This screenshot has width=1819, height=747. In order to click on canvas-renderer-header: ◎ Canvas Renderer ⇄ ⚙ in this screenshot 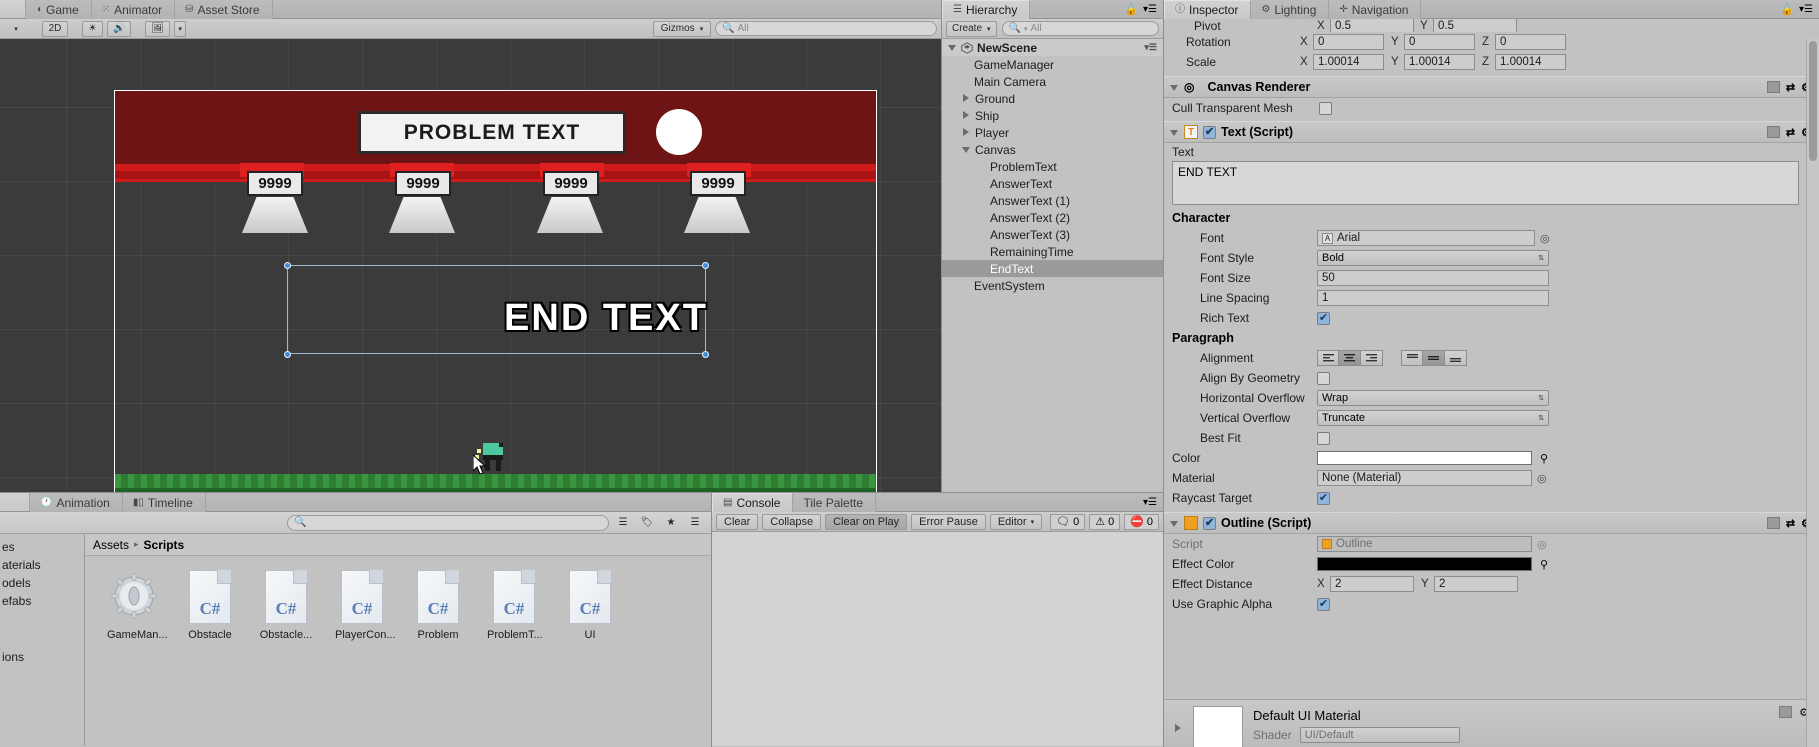, I will do `click(1491, 87)`.